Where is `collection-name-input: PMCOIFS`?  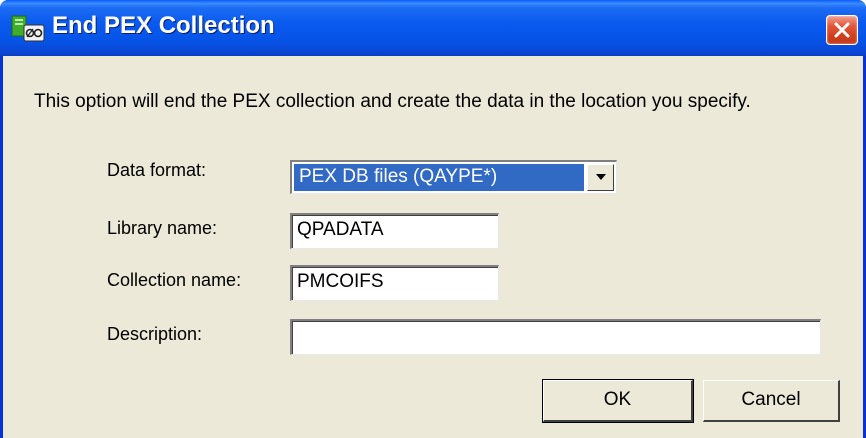
collection-name-input: PMCOIFS is located at coordinates (394, 283).